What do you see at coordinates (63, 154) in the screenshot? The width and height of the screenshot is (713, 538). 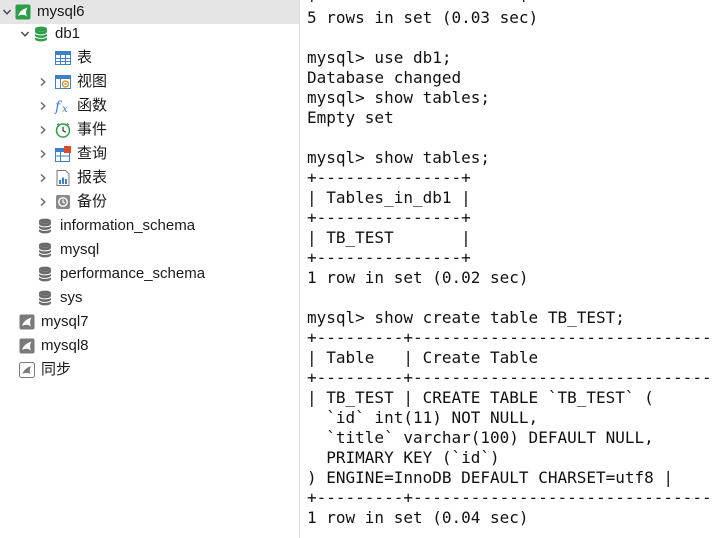 I see `query-icon` at bounding box center [63, 154].